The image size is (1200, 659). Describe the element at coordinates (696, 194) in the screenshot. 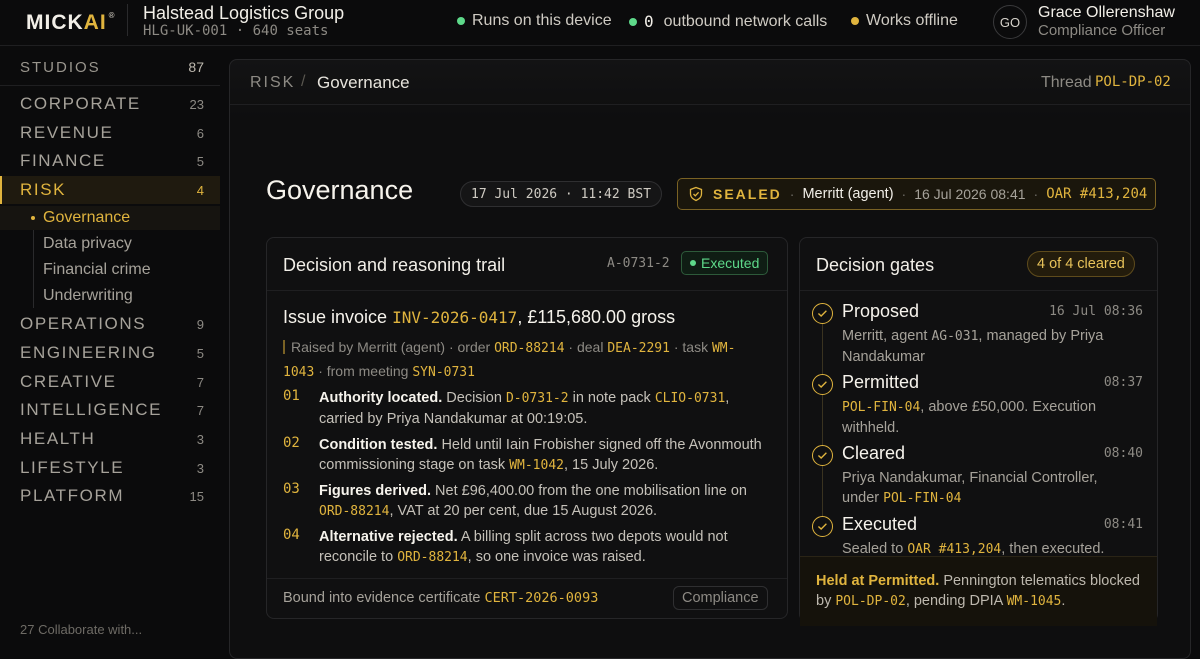

I see `shield-check-icon` at that location.